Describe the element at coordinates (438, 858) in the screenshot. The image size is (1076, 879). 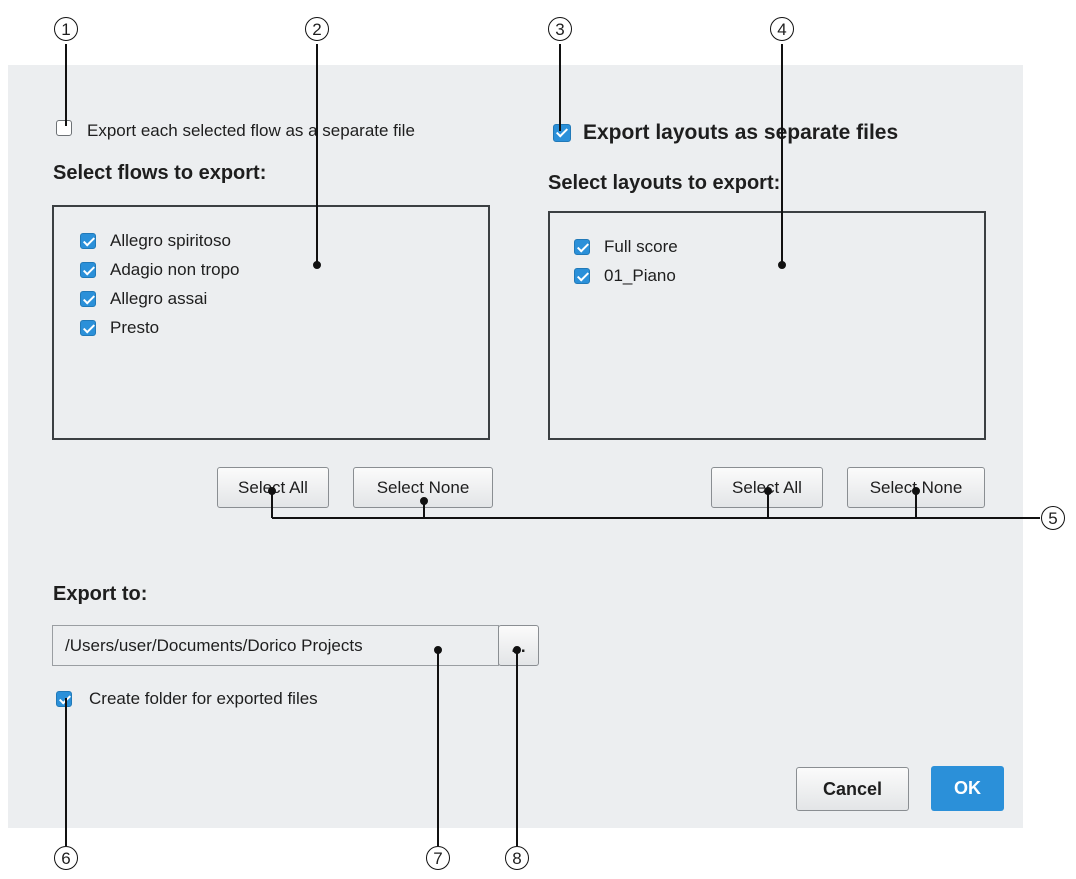
I see `callout-7: 7` at that location.